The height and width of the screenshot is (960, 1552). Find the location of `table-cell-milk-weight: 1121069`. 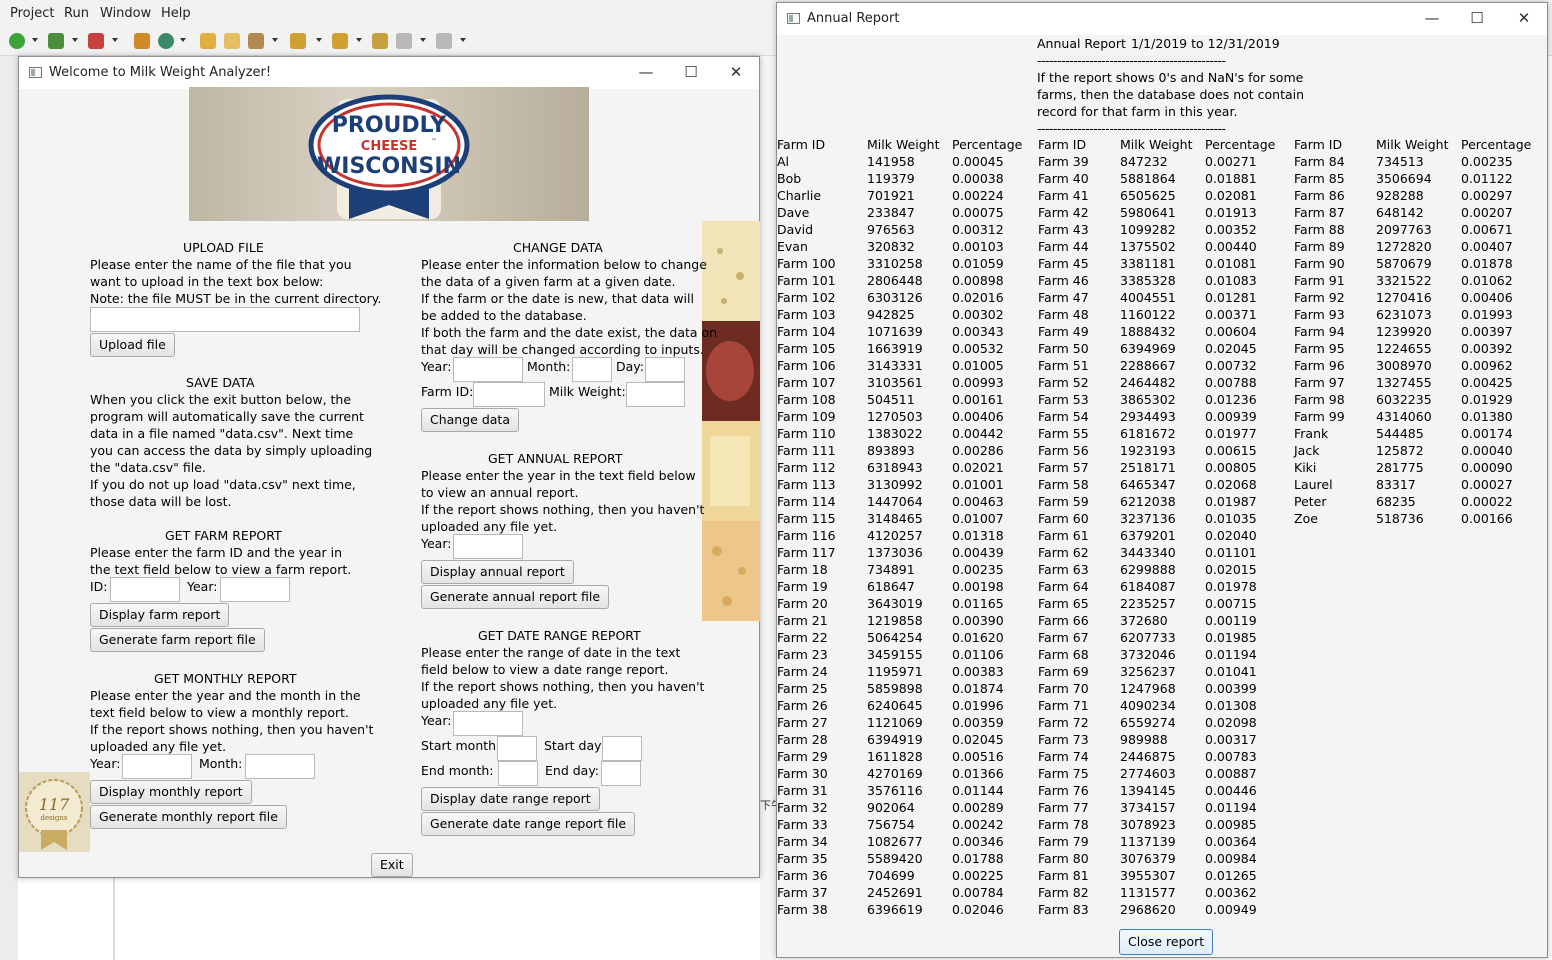

table-cell-milk-weight: 1121069 is located at coordinates (895, 722).